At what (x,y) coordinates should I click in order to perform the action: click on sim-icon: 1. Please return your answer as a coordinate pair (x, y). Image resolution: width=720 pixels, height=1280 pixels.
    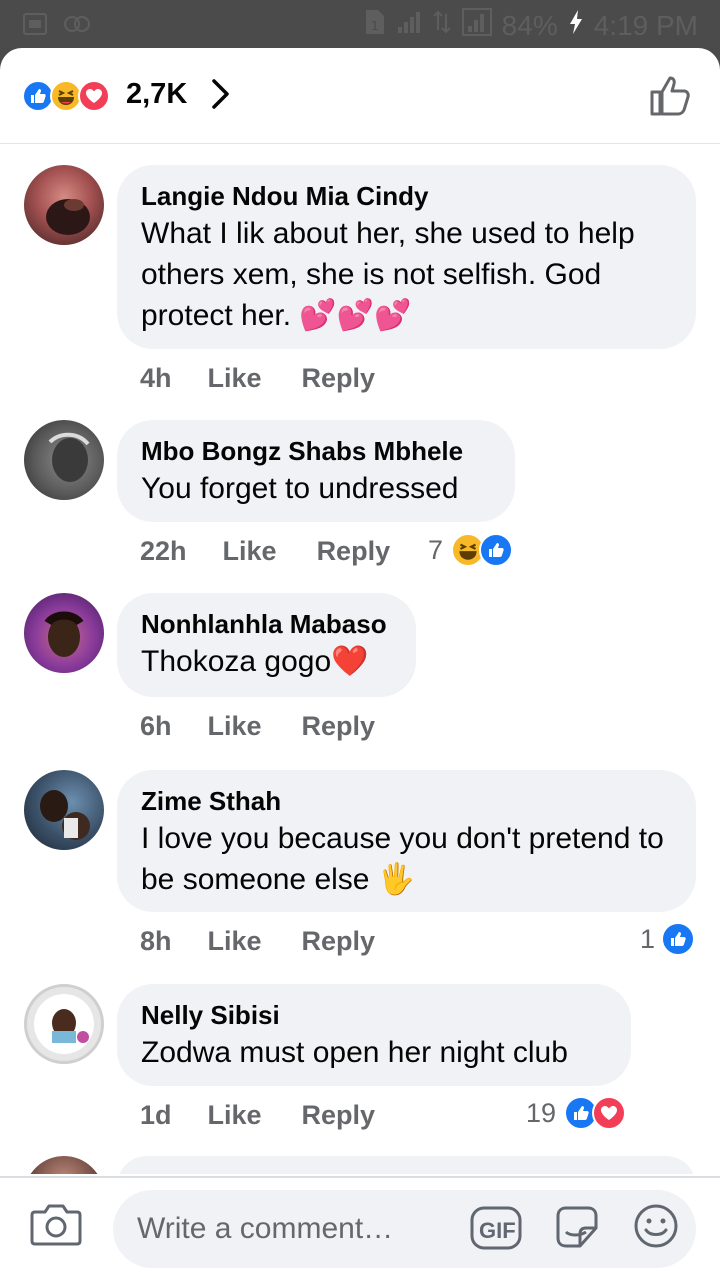
    Looking at the image, I should click on (375, 25).